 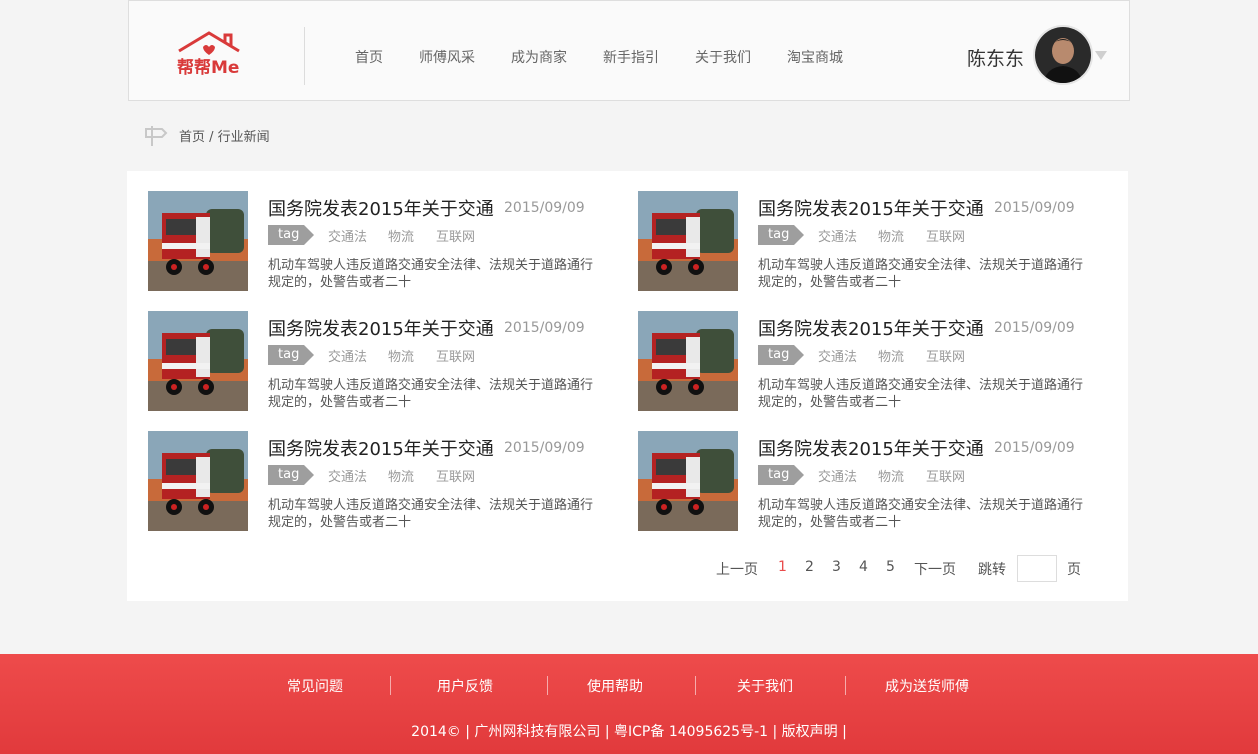 What do you see at coordinates (815, 57) in the screenshot?
I see `nav-item-taobao-mall: 淘宝商城` at bounding box center [815, 57].